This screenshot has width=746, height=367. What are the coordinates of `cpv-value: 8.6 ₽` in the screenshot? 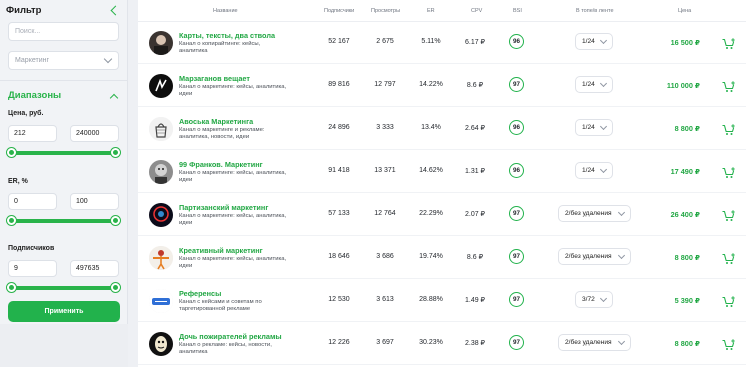 It's located at (475, 257).